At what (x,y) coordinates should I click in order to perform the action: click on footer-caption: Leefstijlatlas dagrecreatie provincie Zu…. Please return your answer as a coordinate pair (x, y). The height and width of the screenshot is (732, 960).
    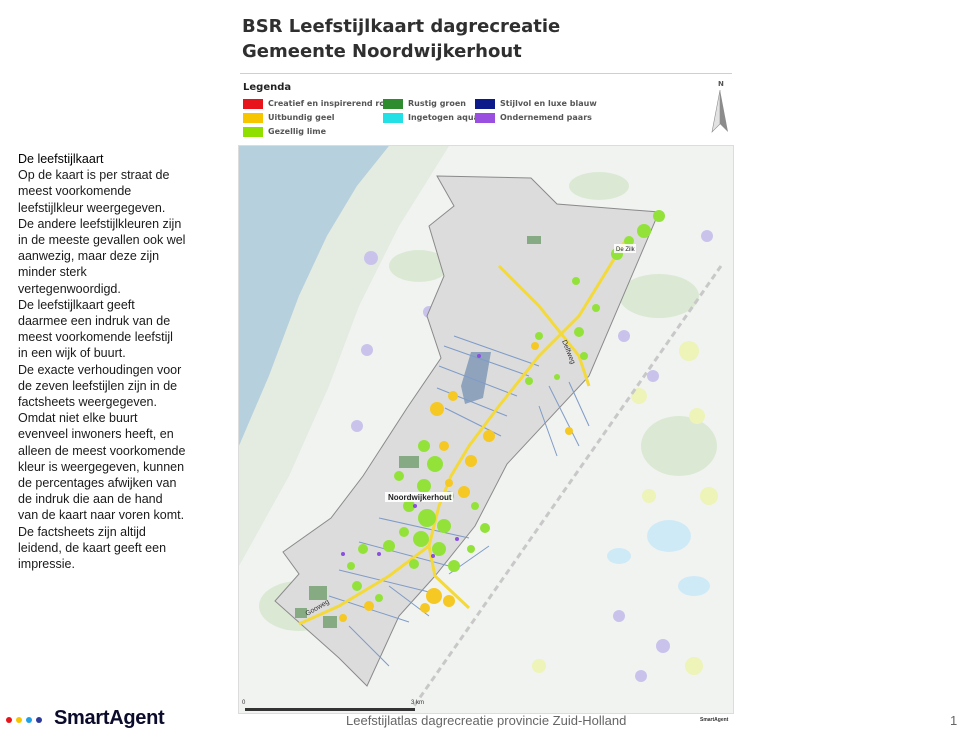
    Looking at the image, I should click on (486, 720).